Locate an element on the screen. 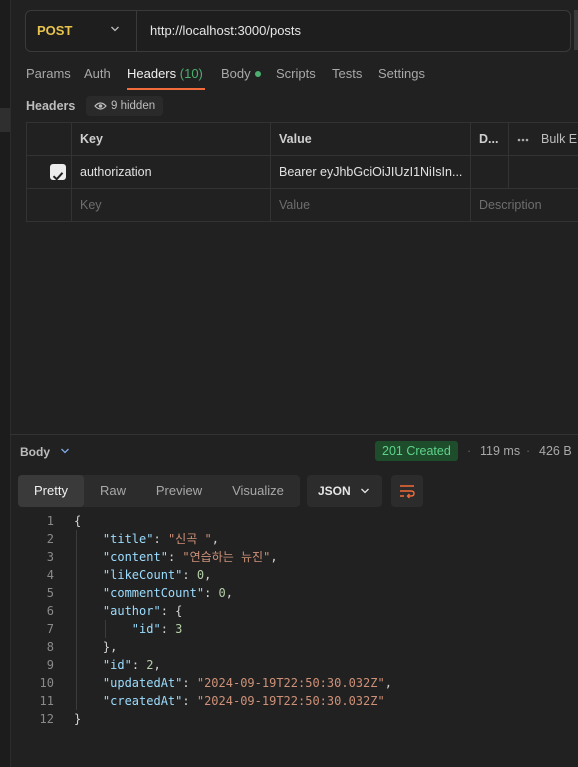 This screenshot has height=767, width=578. hidden-headers-label: 9 hidden is located at coordinates (133, 106).